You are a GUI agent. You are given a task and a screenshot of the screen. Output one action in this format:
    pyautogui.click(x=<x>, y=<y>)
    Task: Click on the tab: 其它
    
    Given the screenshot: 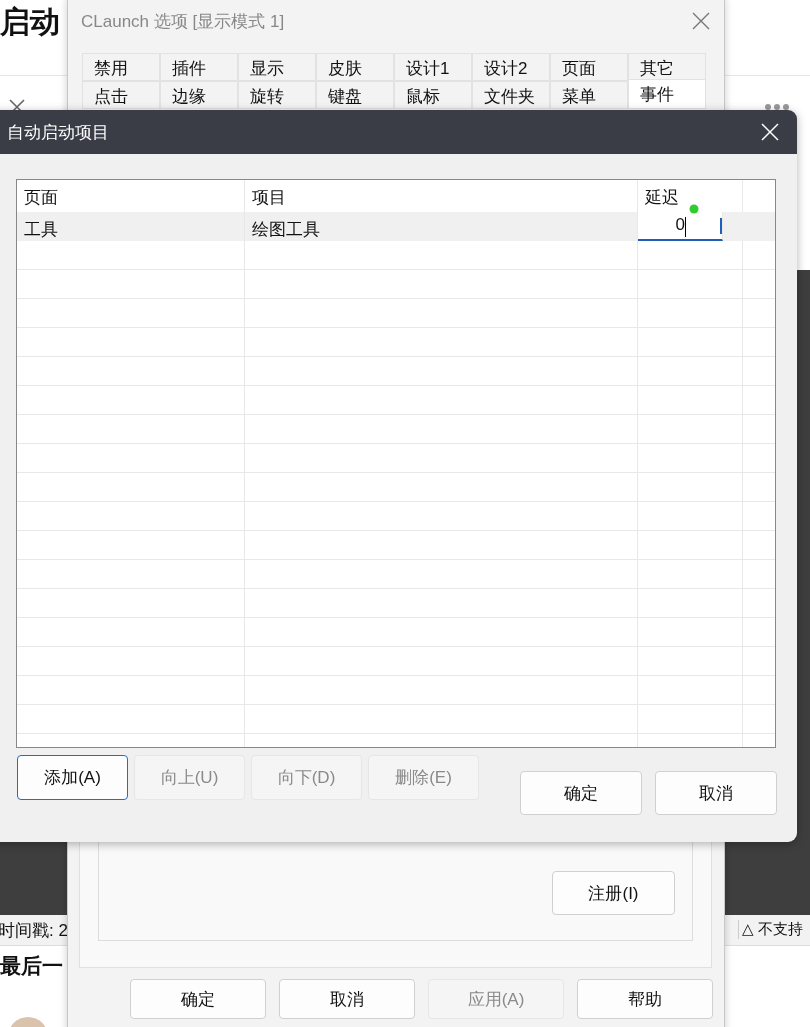 What is the action you would take?
    pyautogui.click(x=667, y=67)
    